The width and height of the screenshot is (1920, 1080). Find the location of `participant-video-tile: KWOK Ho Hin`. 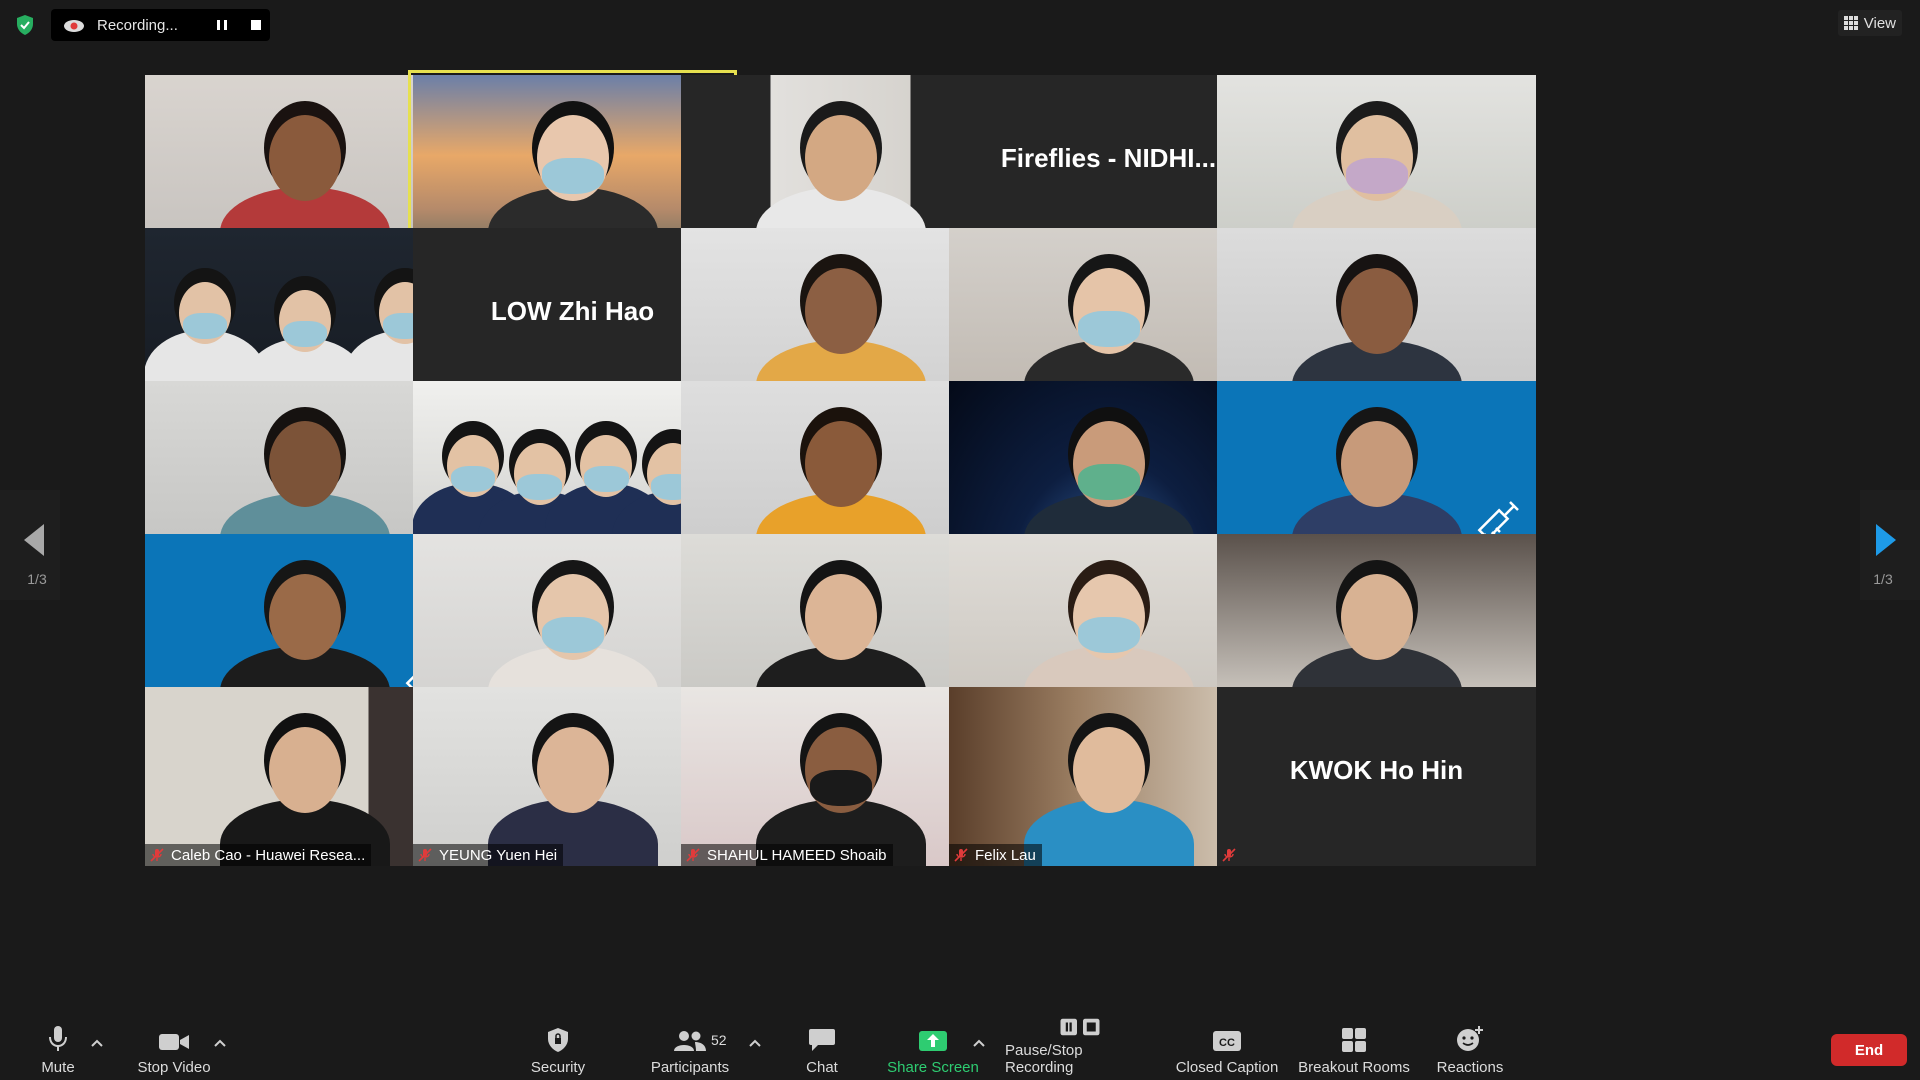

participant-video-tile: KWOK Ho Hin is located at coordinates (1376, 776).